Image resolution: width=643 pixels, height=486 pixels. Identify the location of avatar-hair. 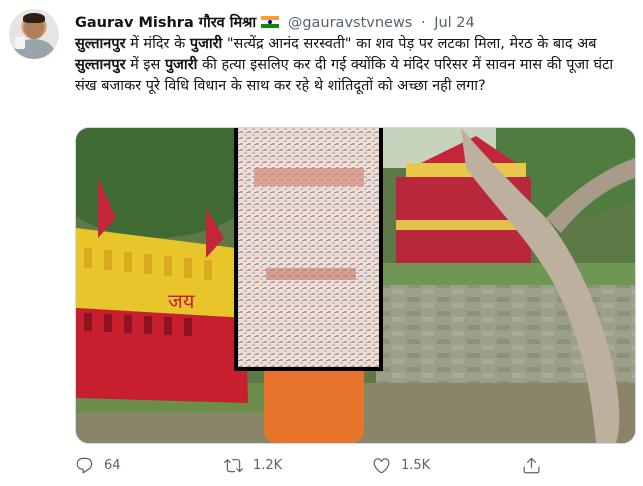
(34, 18).